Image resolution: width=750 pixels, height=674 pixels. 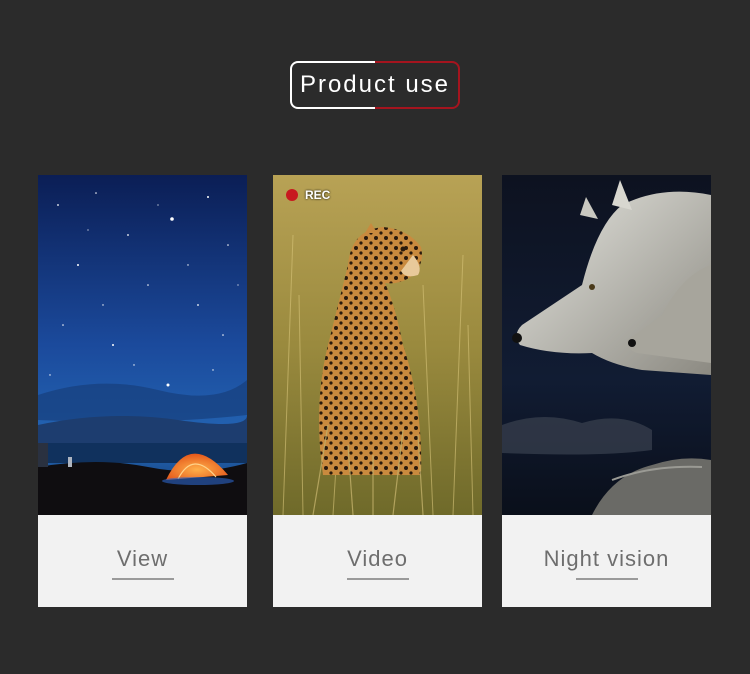 I want to click on section-title: Product use, so click(x=375, y=84).